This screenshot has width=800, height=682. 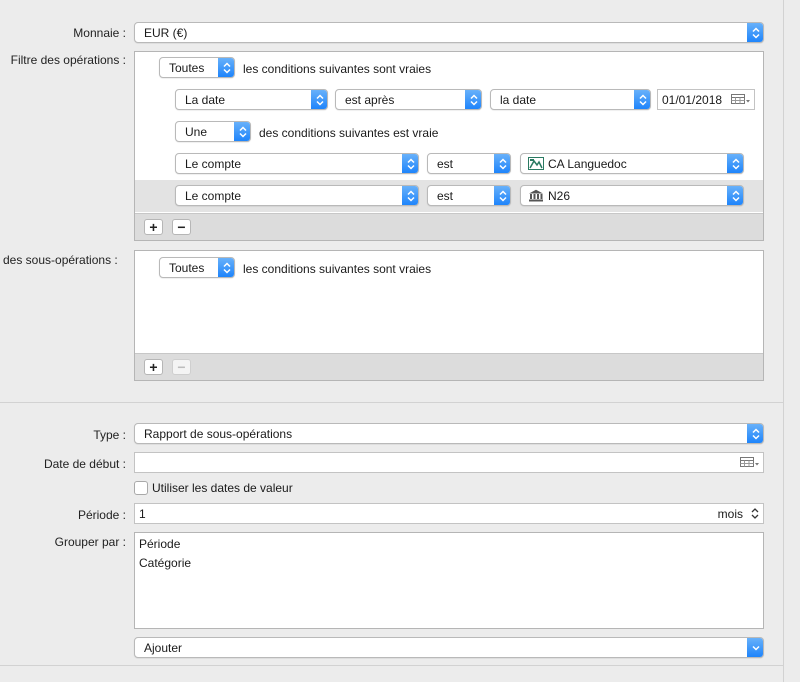 What do you see at coordinates (337, 269) in the screenshot?
I see `subops-match-mode-text: les conditions suivantes sont vraies` at bounding box center [337, 269].